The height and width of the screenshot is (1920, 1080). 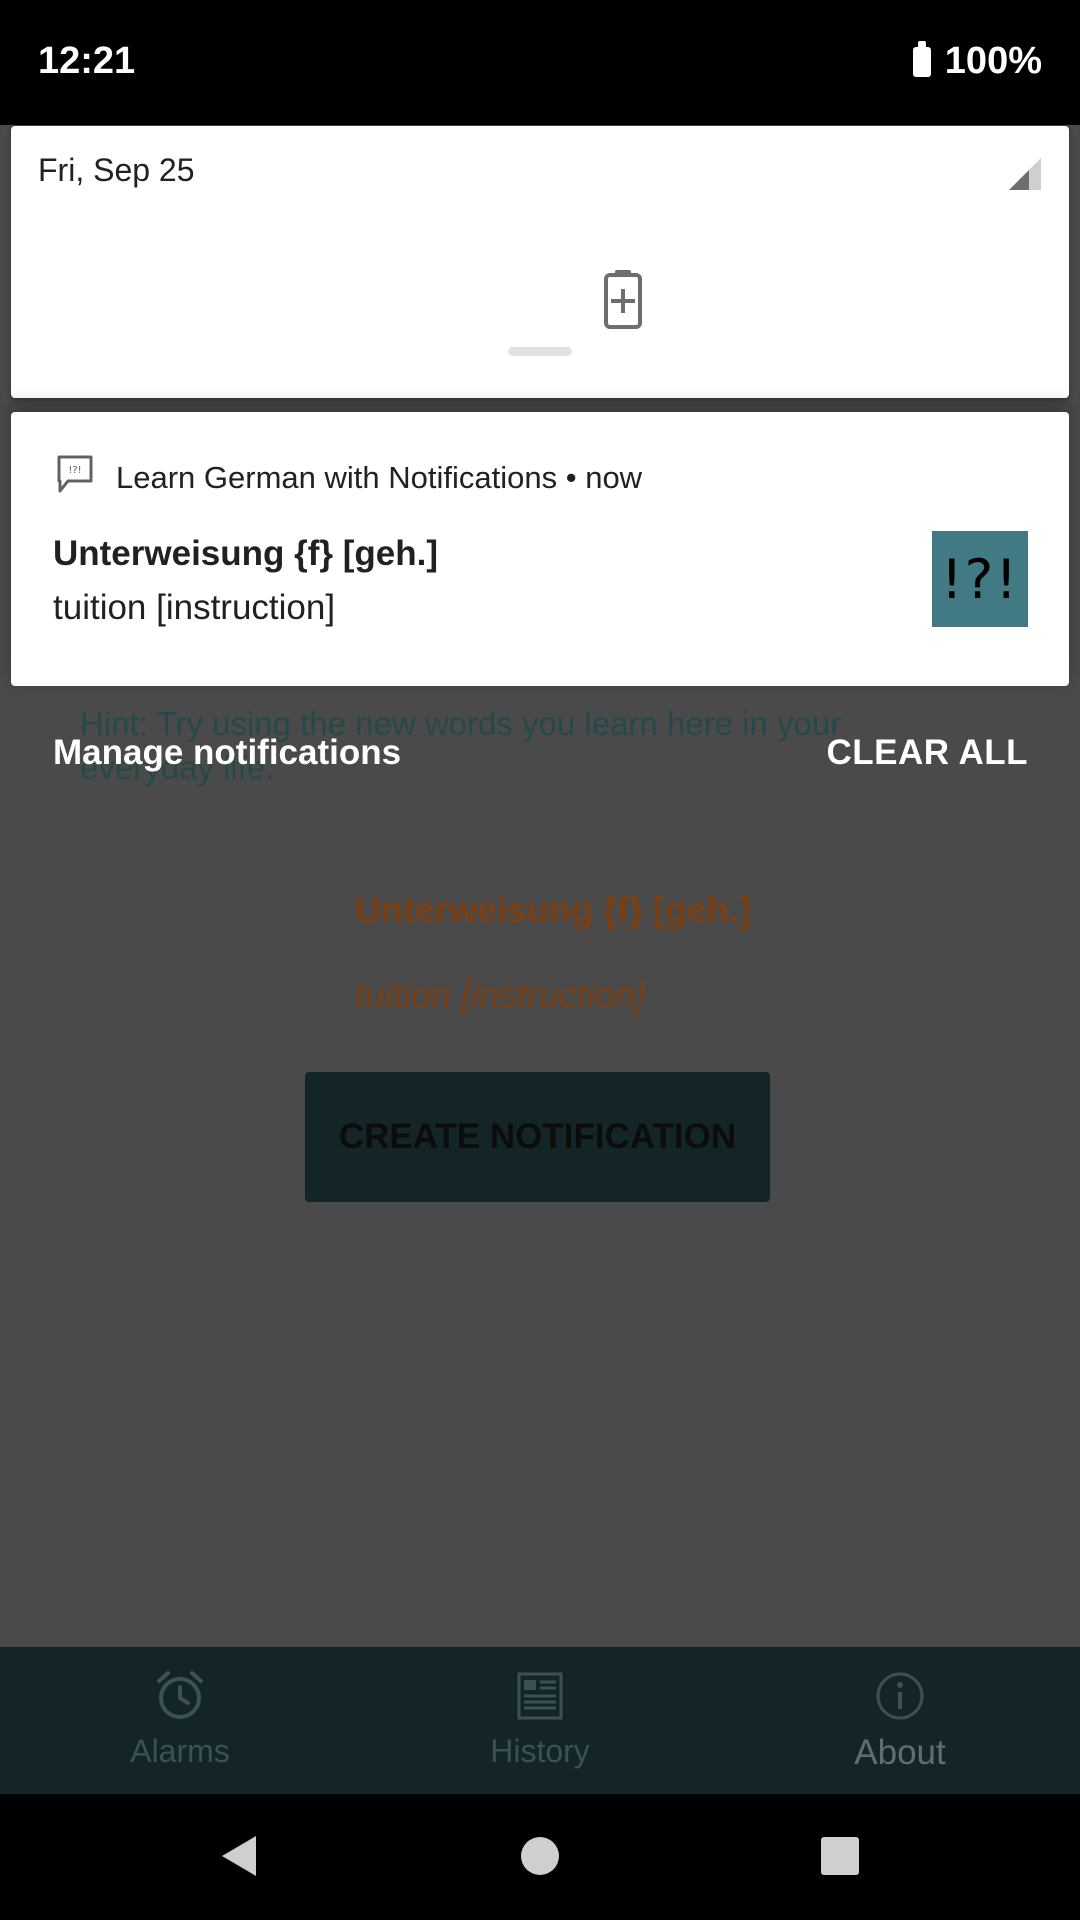 I want to click on status-battery: 100%, so click(x=977, y=61).